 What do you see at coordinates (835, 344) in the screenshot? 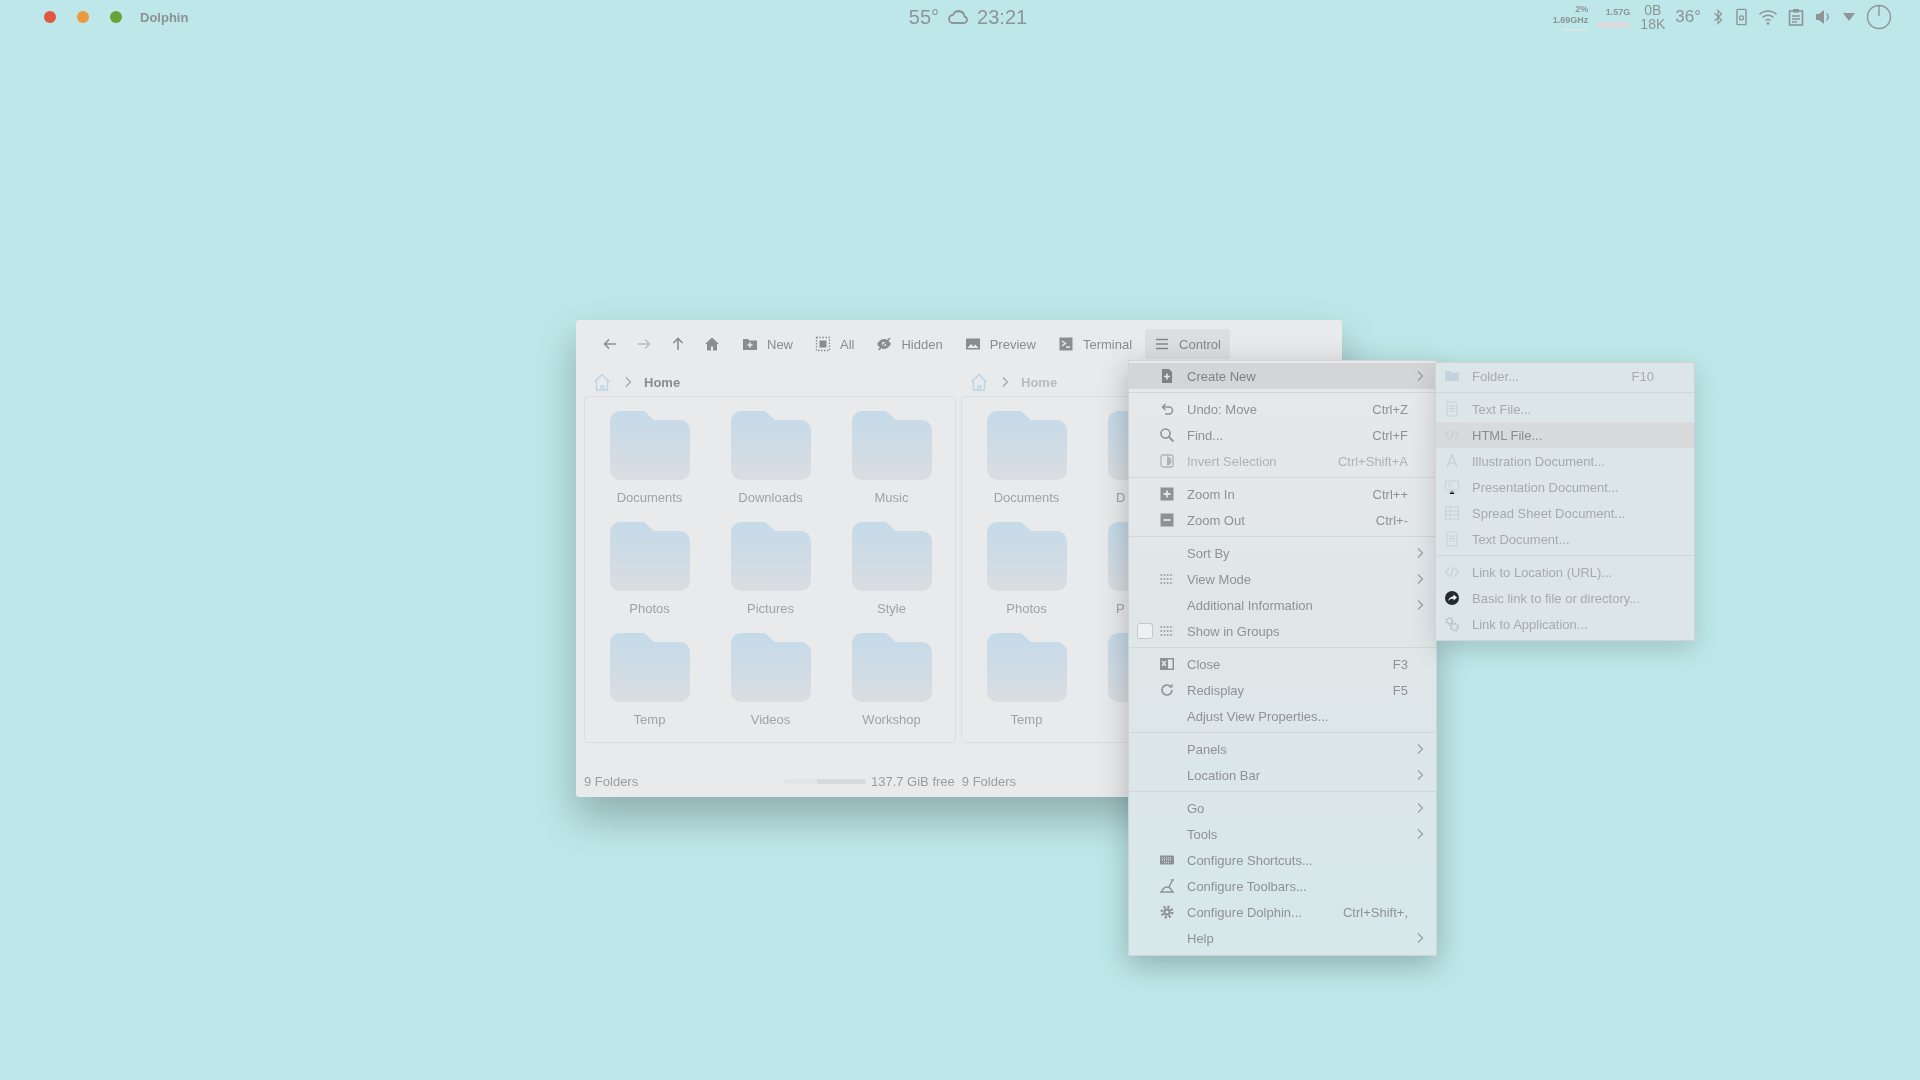
I see `toolbar-button: All` at bounding box center [835, 344].